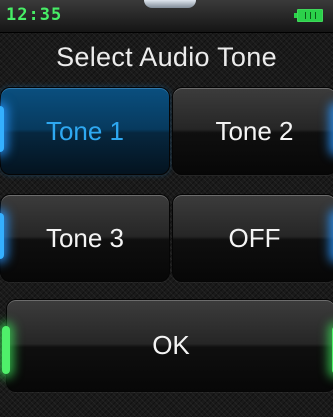 The height and width of the screenshot is (417, 333). Describe the element at coordinates (171, 345) in the screenshot. I see `ok-label: OK` at that location.